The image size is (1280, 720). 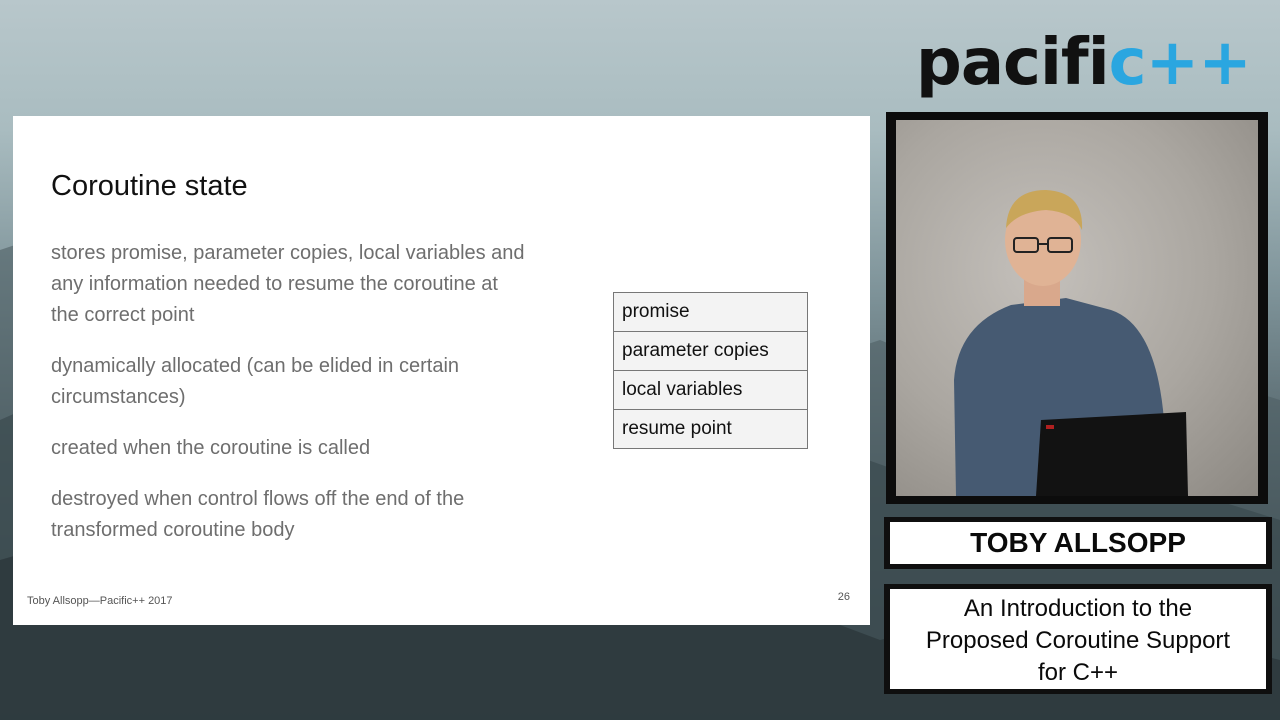 What do you see at coordinates (1112, 454) in the screenshot?
I see `laptop-icon` at bounding box center [1112, 454].